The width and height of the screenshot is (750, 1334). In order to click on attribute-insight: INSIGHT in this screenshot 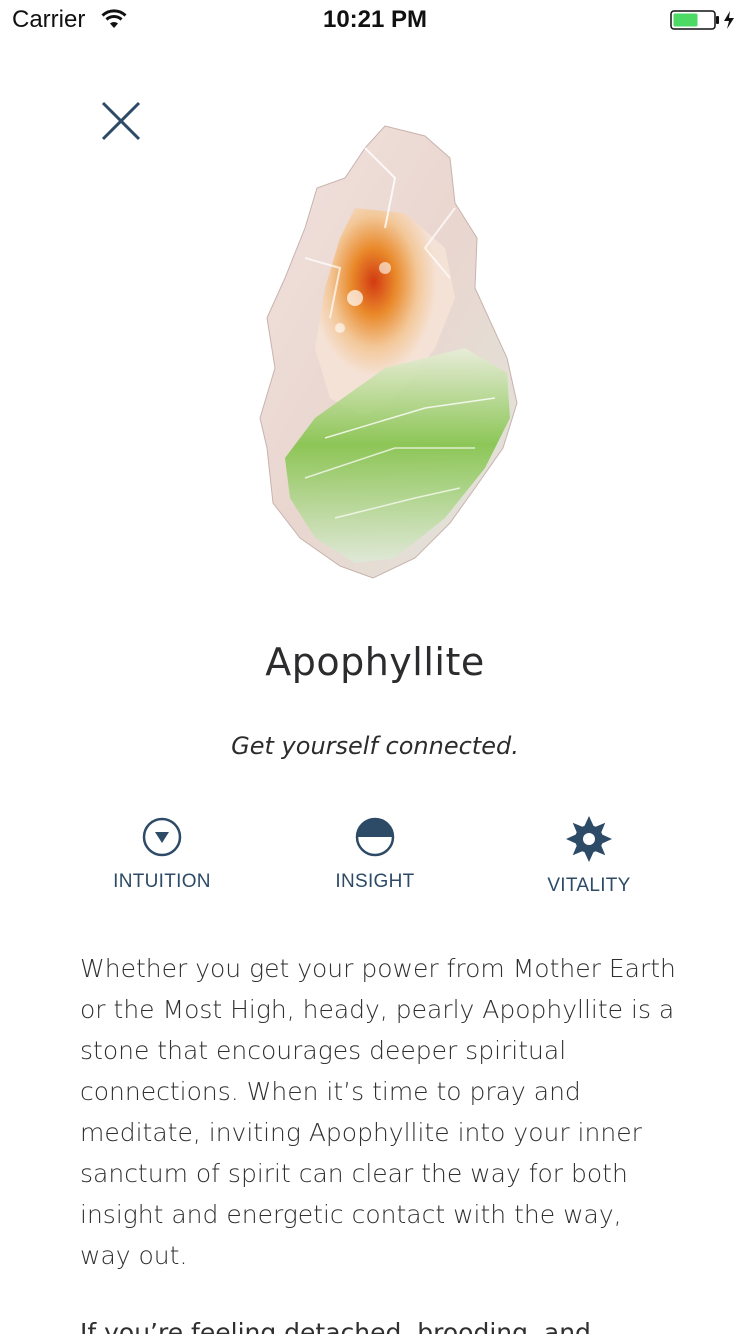, I will do `click(375, 854)`.